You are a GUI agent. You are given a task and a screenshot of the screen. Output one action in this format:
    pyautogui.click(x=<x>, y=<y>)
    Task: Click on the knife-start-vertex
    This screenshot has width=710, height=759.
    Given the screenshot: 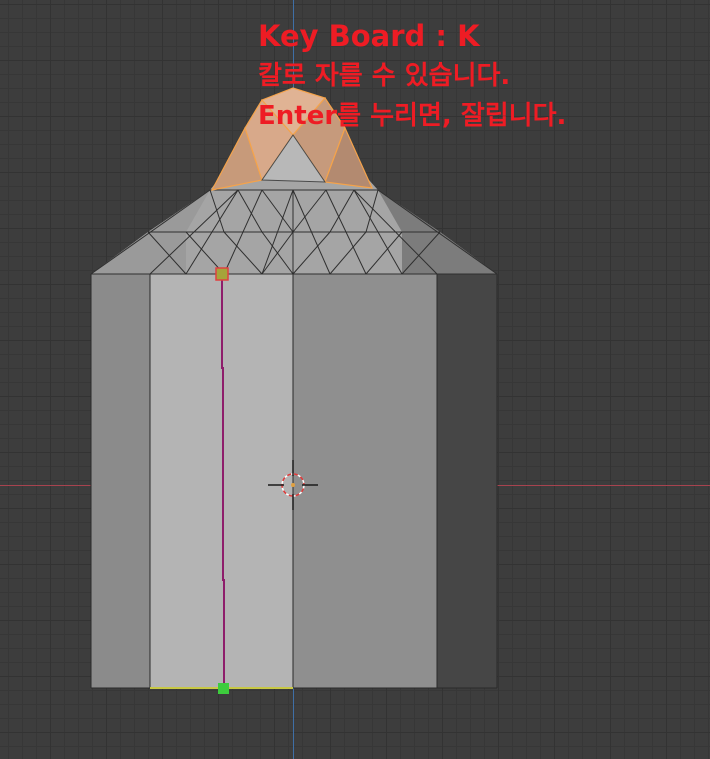 What is the action you would take?
    pyautogui.click(x=222, y=274)
    